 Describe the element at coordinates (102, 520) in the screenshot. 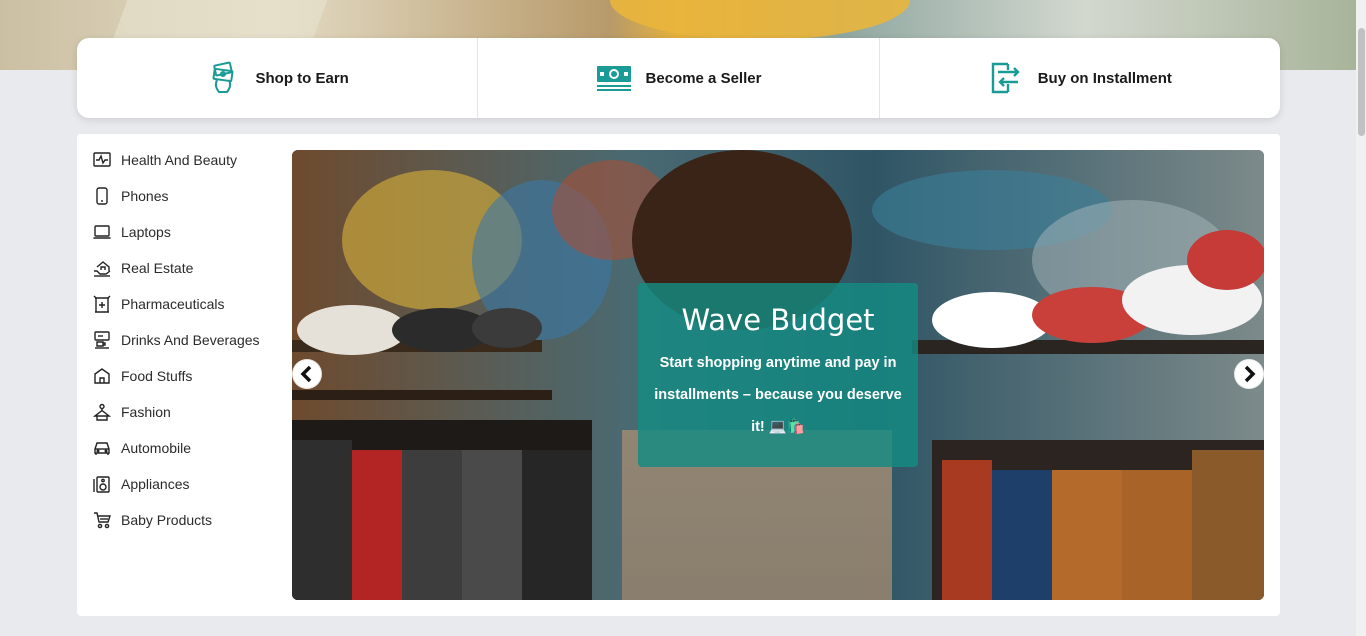

I see `stroller-icon` at that location.